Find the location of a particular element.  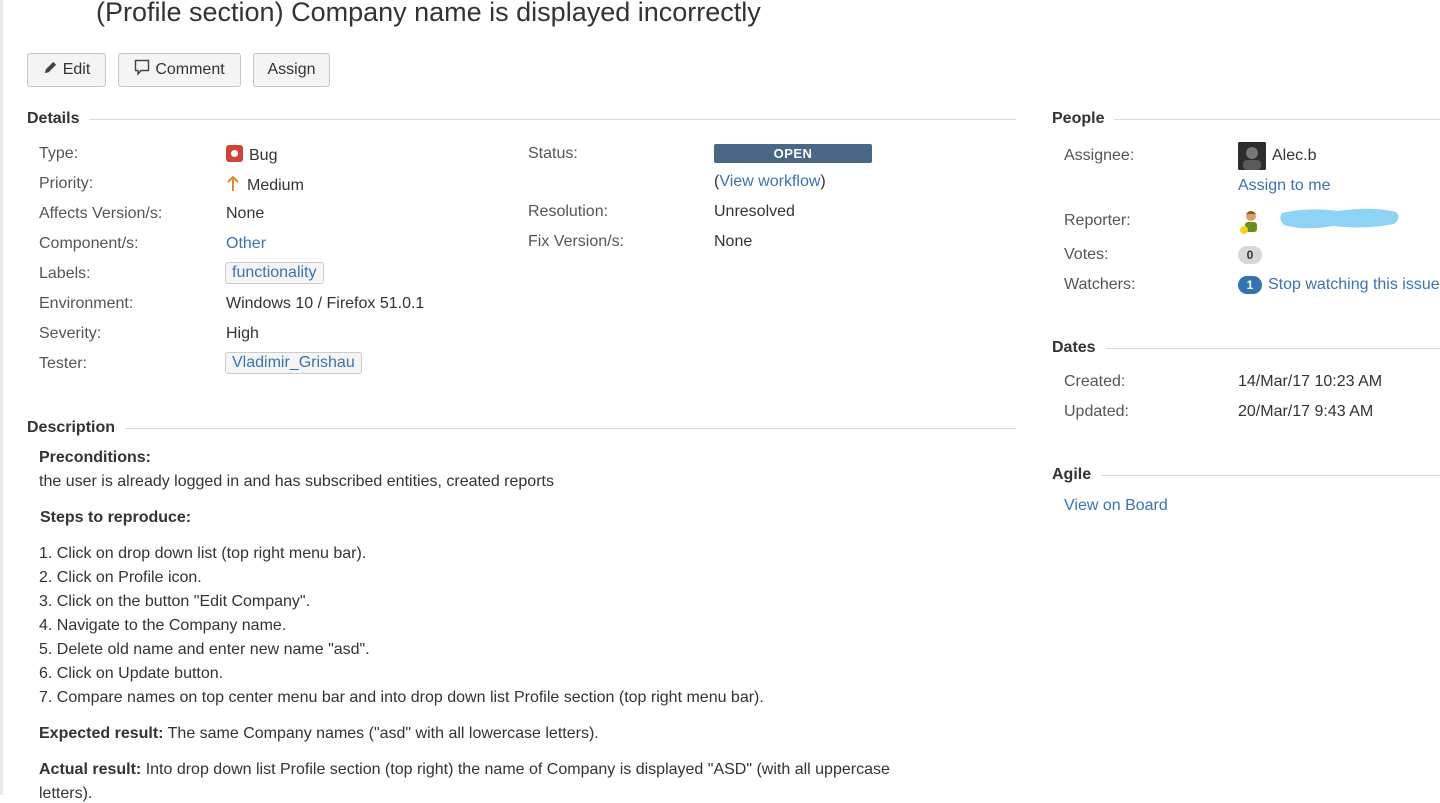

assignee-name: Alec.b is located at coordinates (1294, 155).